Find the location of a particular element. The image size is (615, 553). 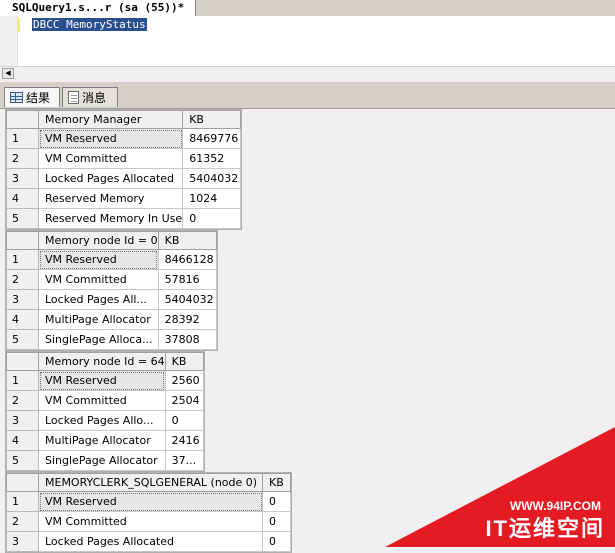

table-cell: Reserved Memory is located at coordinates (110, 198).